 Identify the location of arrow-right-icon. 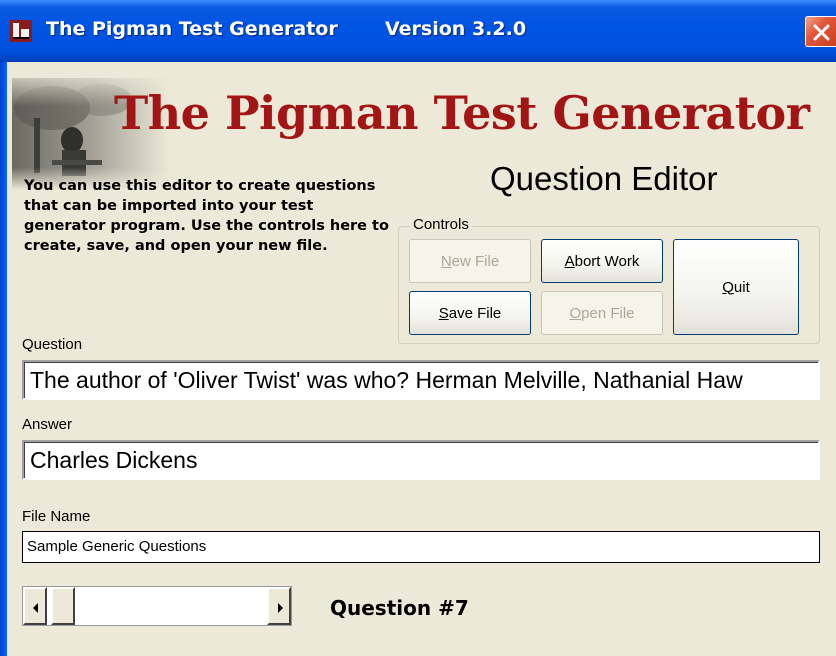
(280, 608).